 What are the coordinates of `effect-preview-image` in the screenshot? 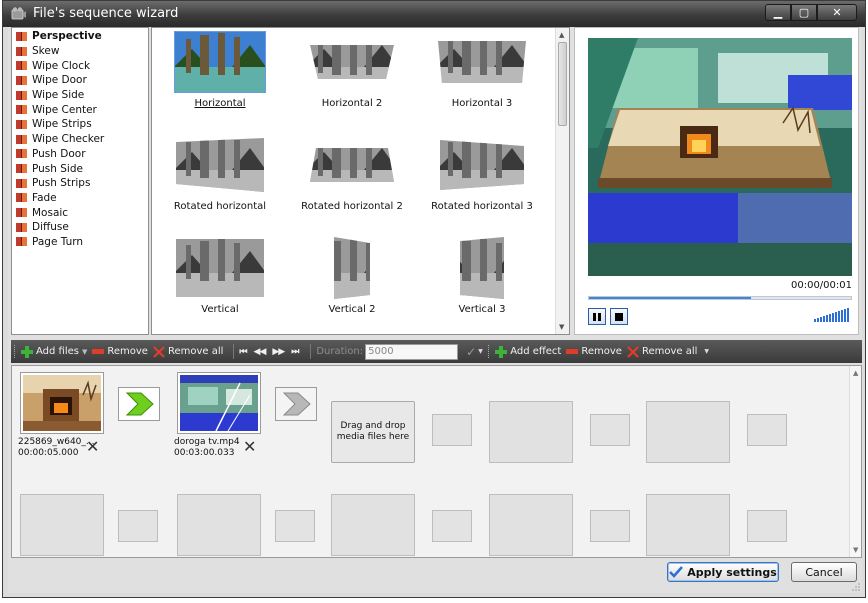 It's located at (220, 62).